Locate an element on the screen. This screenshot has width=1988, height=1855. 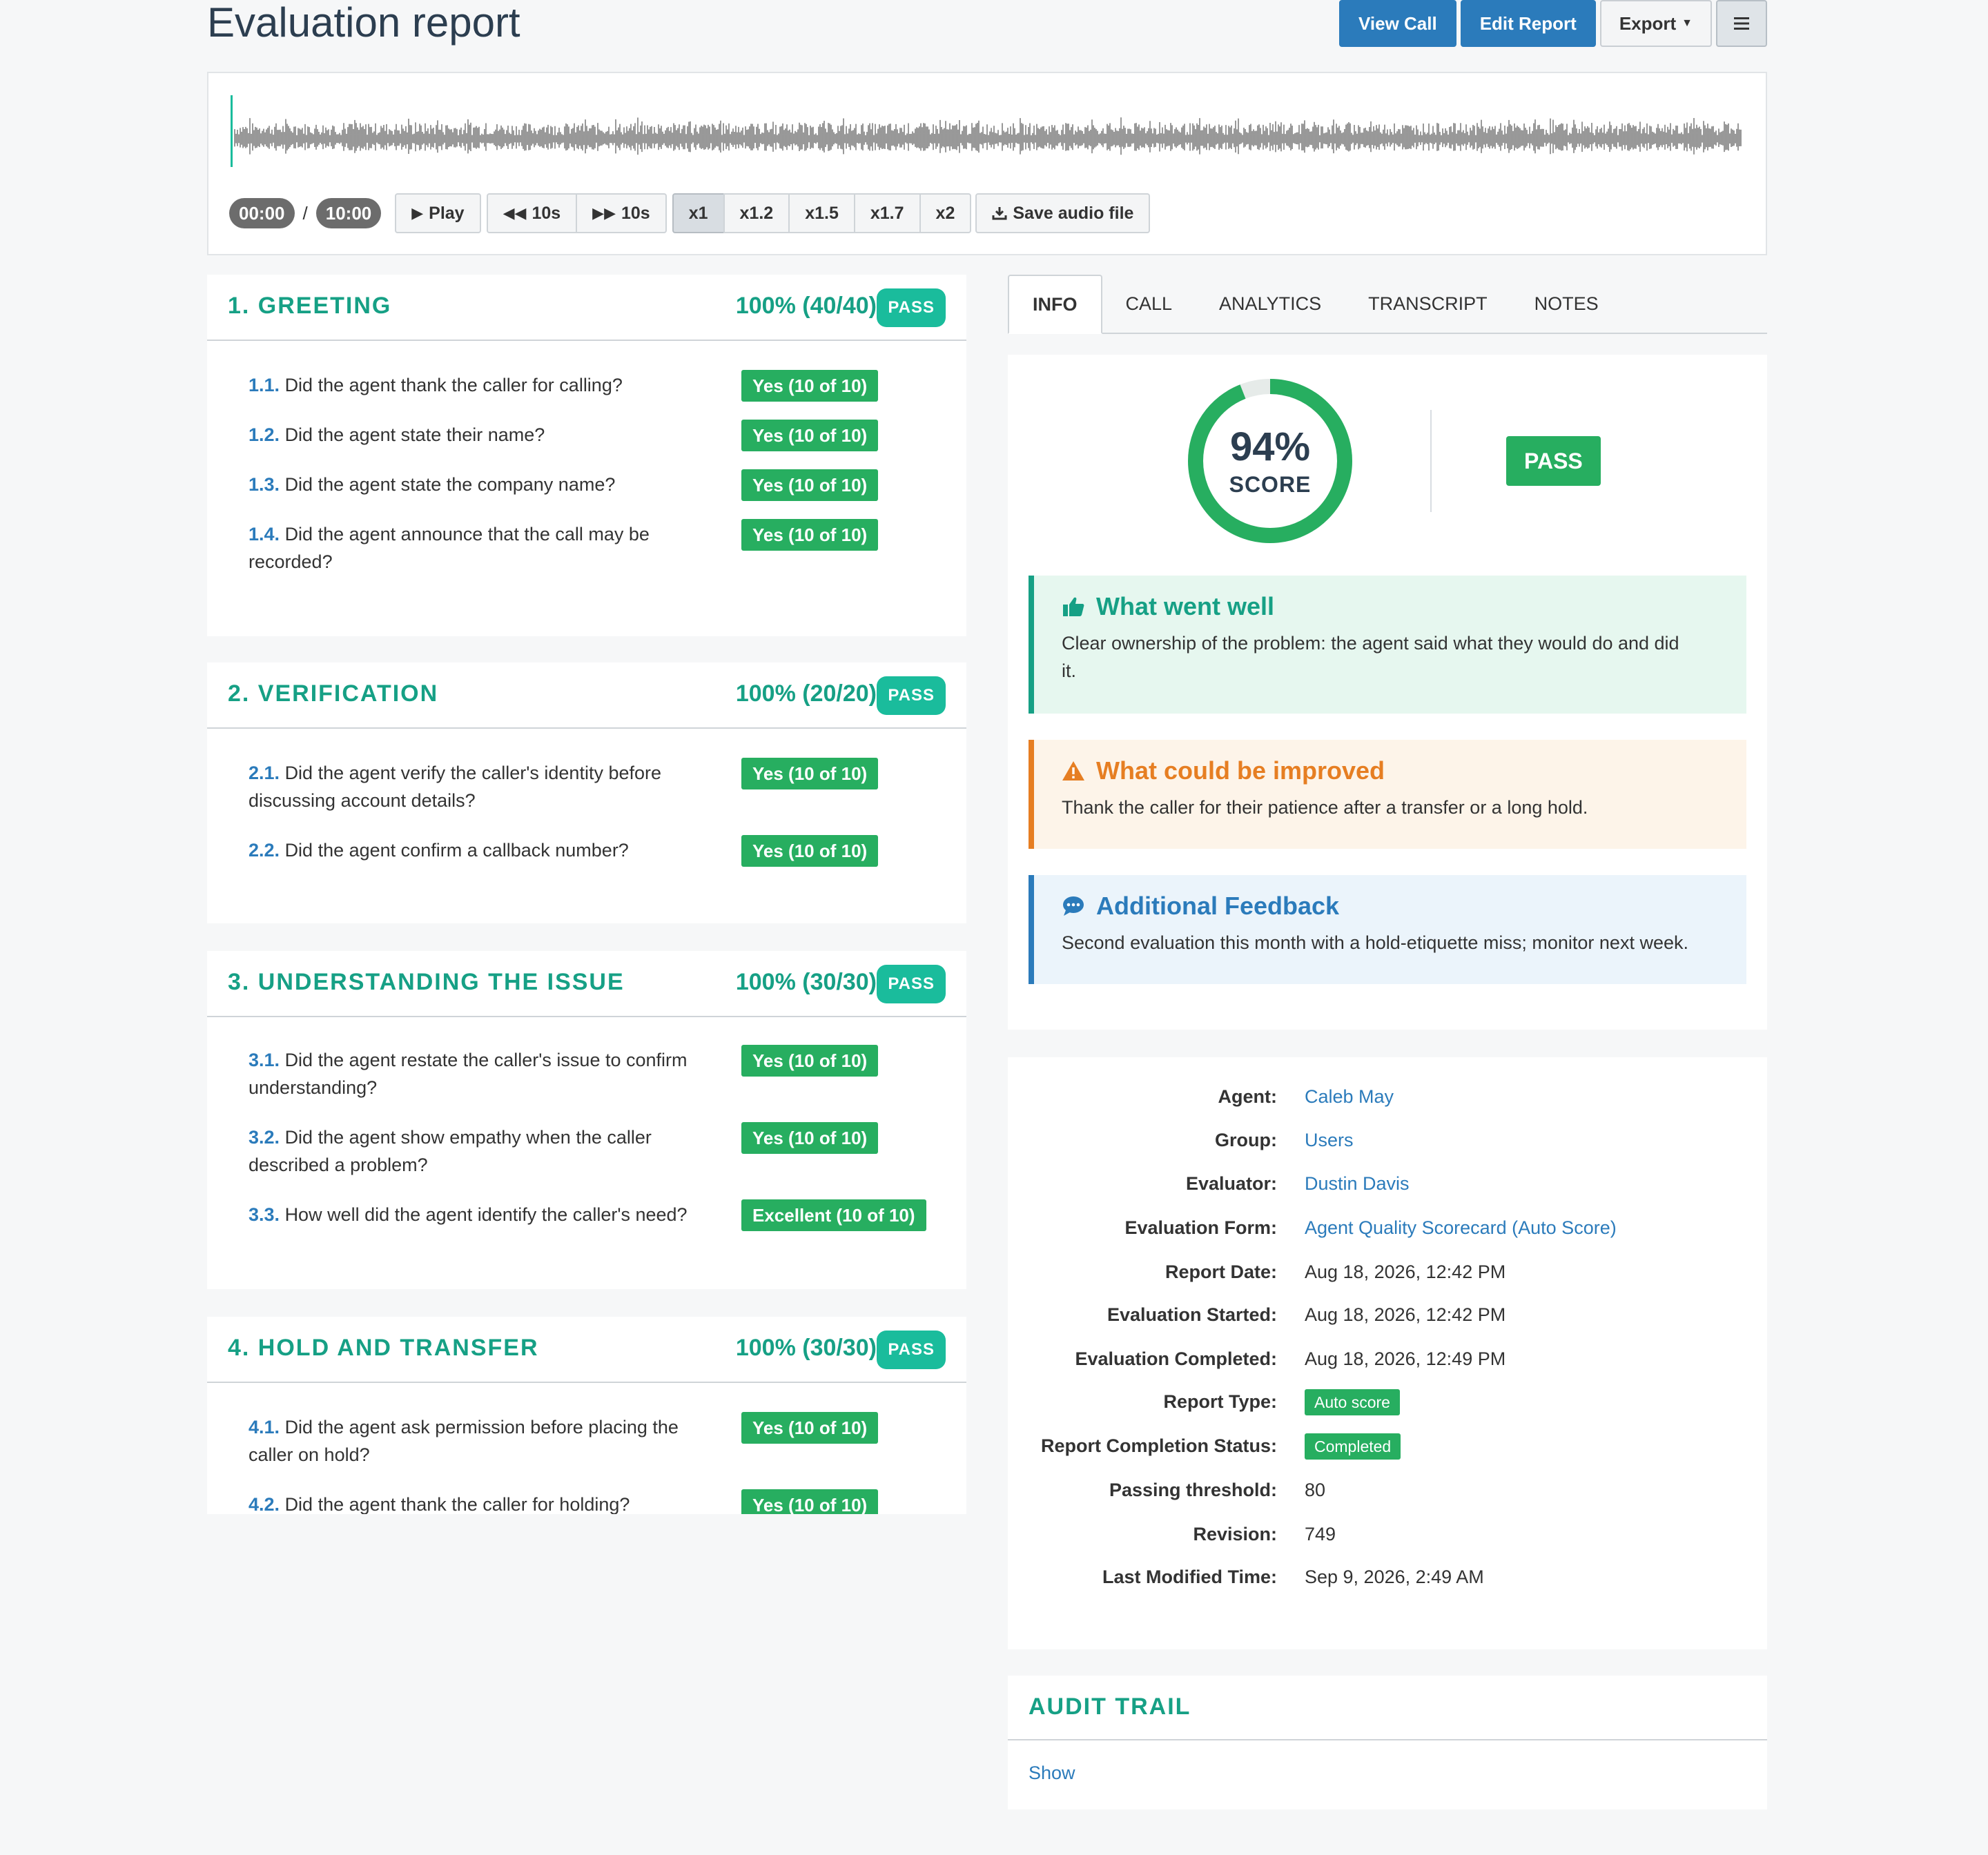
question-number: 3.1. is located at coordinates (264, 1060).